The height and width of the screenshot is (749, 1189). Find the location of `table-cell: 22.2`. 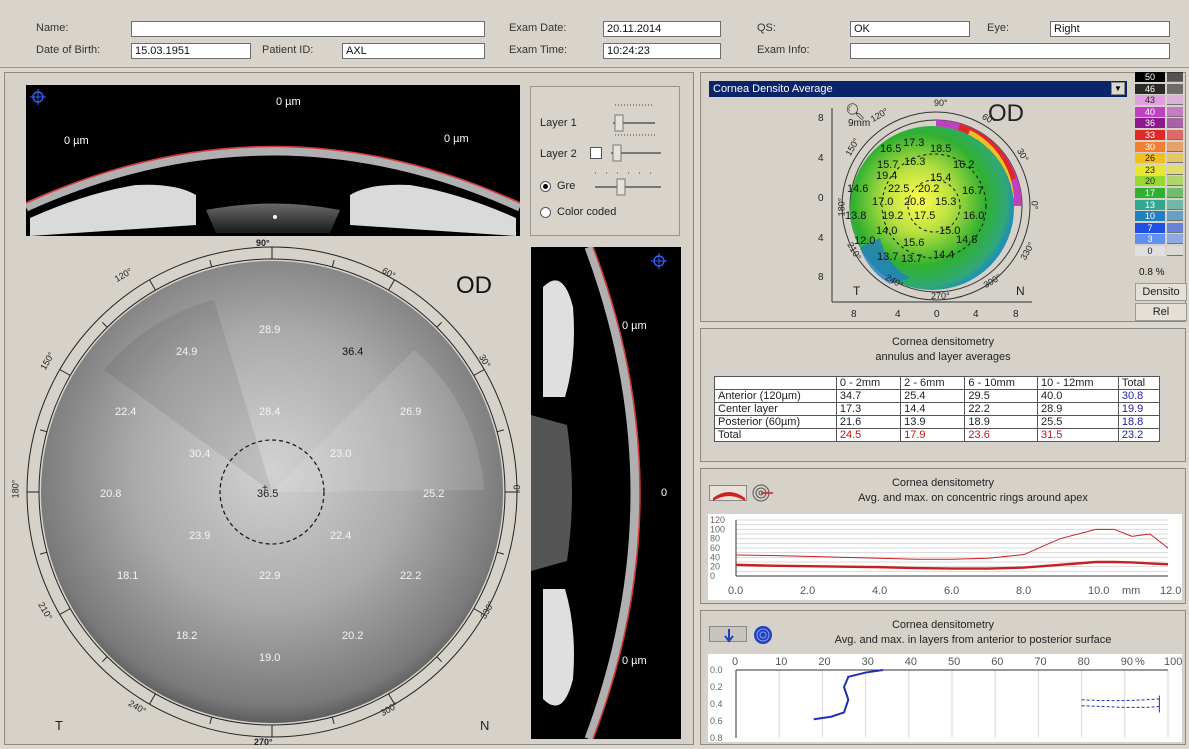

table-cell: 22.2 is located at coordinates (1001, 409).